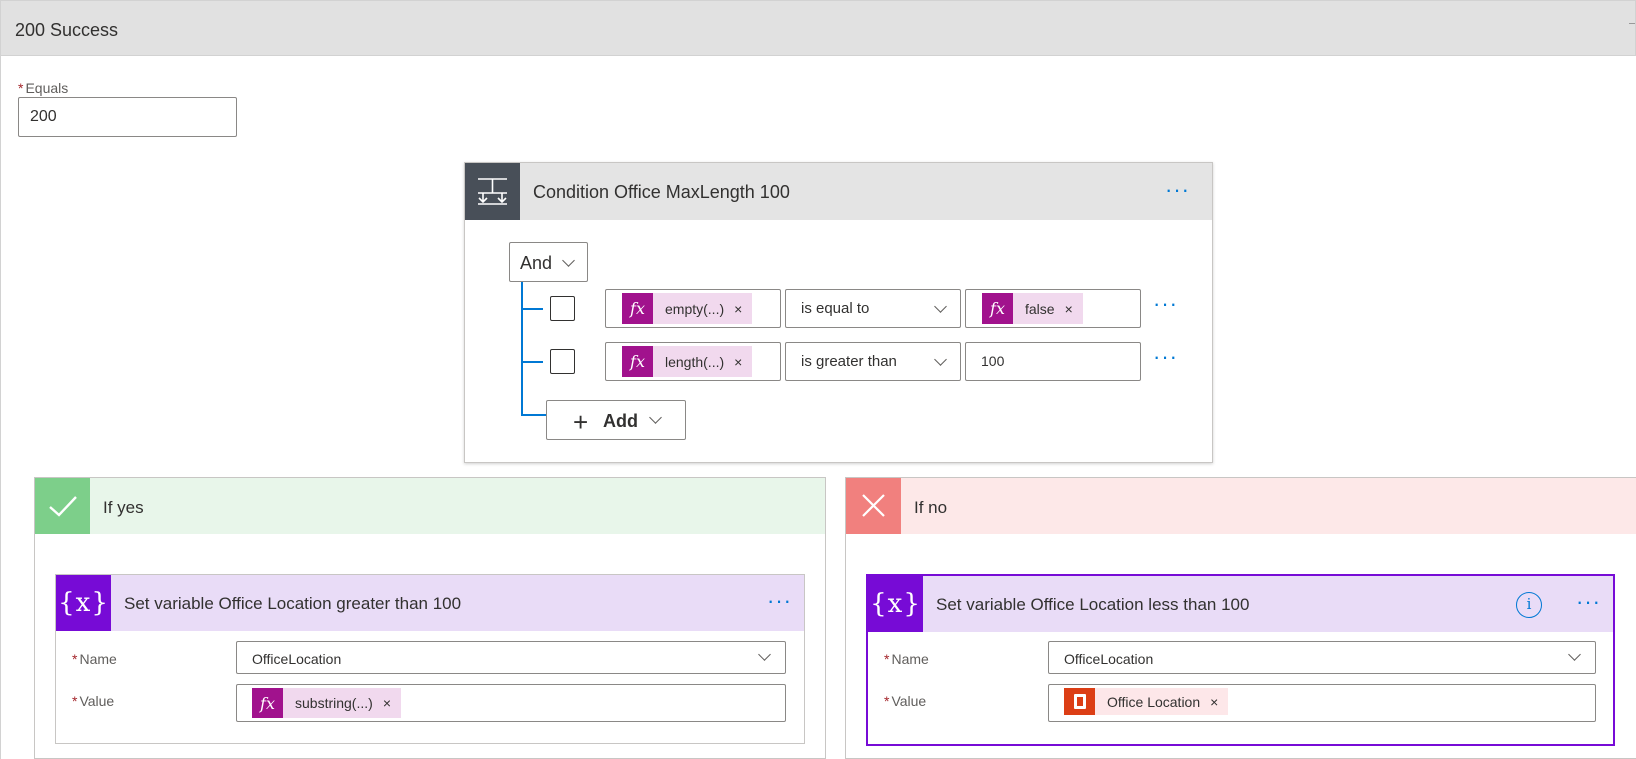  Describe the element at coordinates (620, 421) in the screenshot. I see `add-label: Add` at that location.